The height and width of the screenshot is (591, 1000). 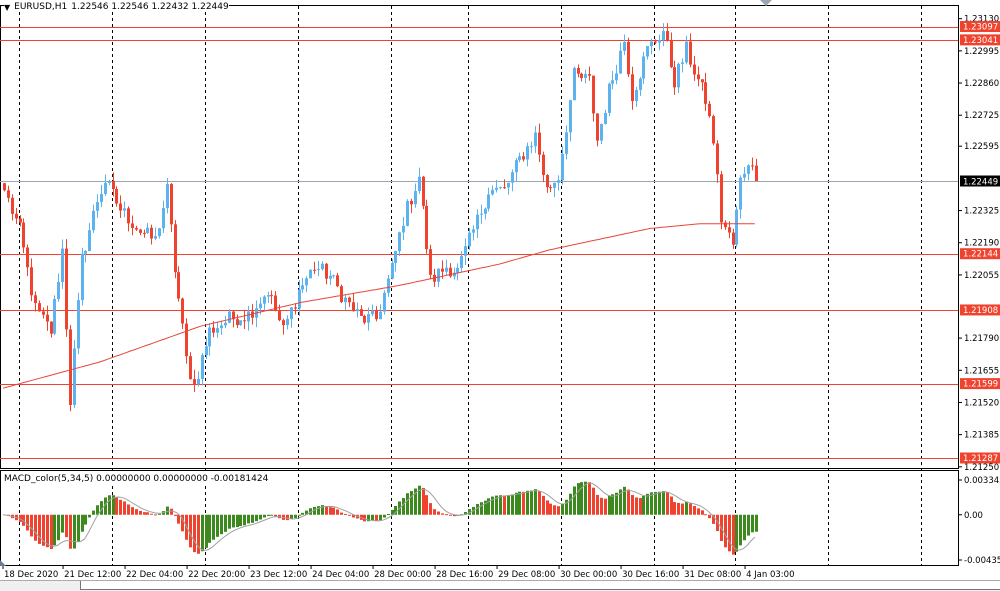 What do you see at coordinates (464, 575) in the screenshot?
I see `time-tick-label: 28 Dec 16:00` at bounding box center [464, 575].